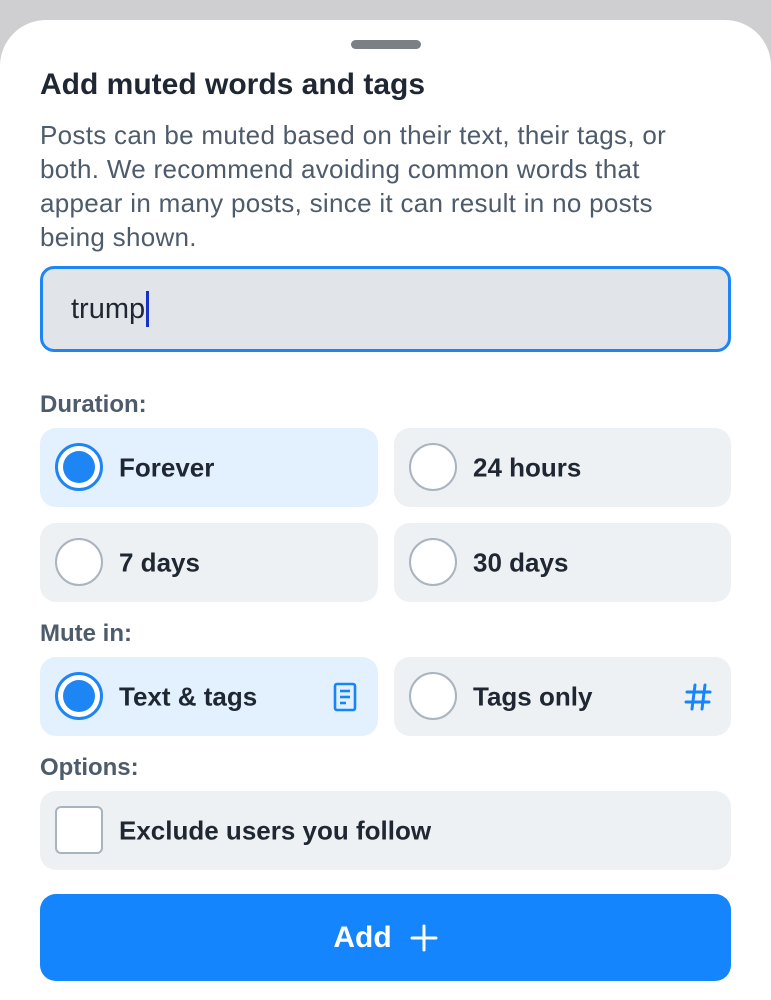  I want to click on duration-option-30-days: 30 days, so click(562, 562).